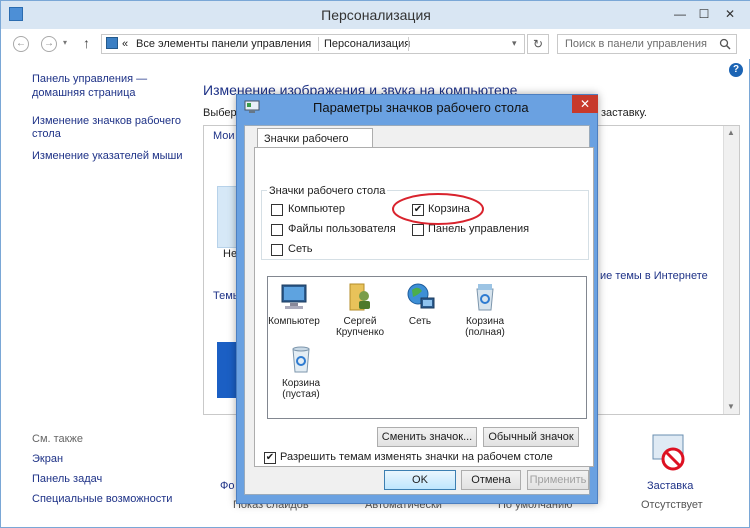  Describe the element at coordinates (227, 486) in the screenshot. I see `background-link: Фо` at that location.